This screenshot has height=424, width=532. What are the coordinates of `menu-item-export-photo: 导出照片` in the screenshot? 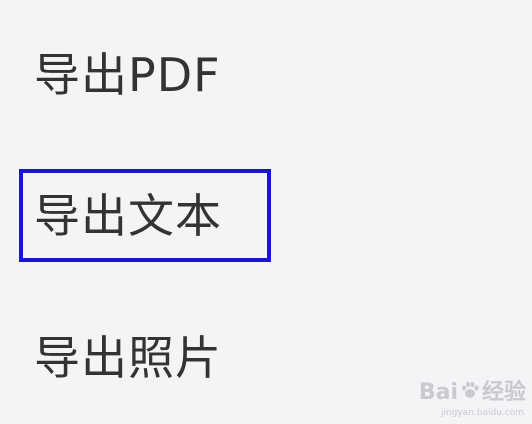 It's located at (128, 358).